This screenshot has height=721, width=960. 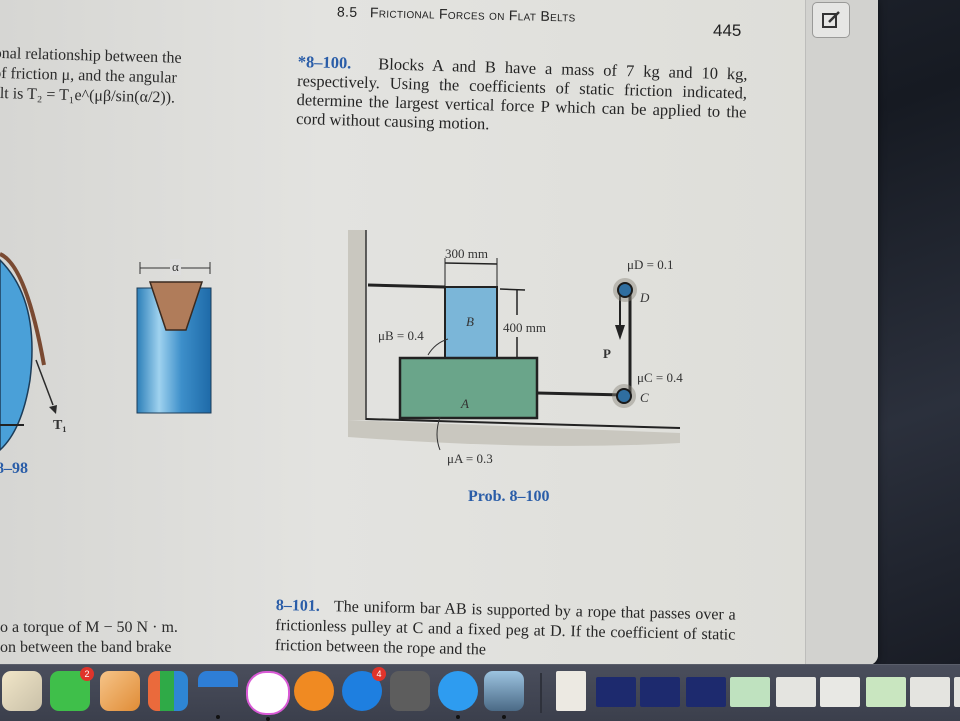 What do you see at coordinates (645, 297) in the screenshot?
I see `peg-d-label: D` at bounding box center [645, 297].